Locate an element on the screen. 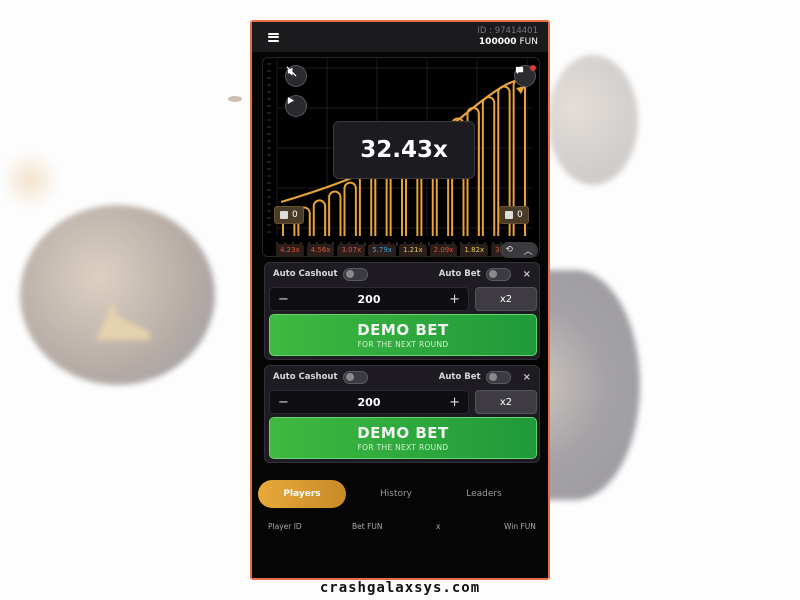 The height and width of the screenshot is (600, 800). history-chip: 5.79x is located at coordinates (382, 250).